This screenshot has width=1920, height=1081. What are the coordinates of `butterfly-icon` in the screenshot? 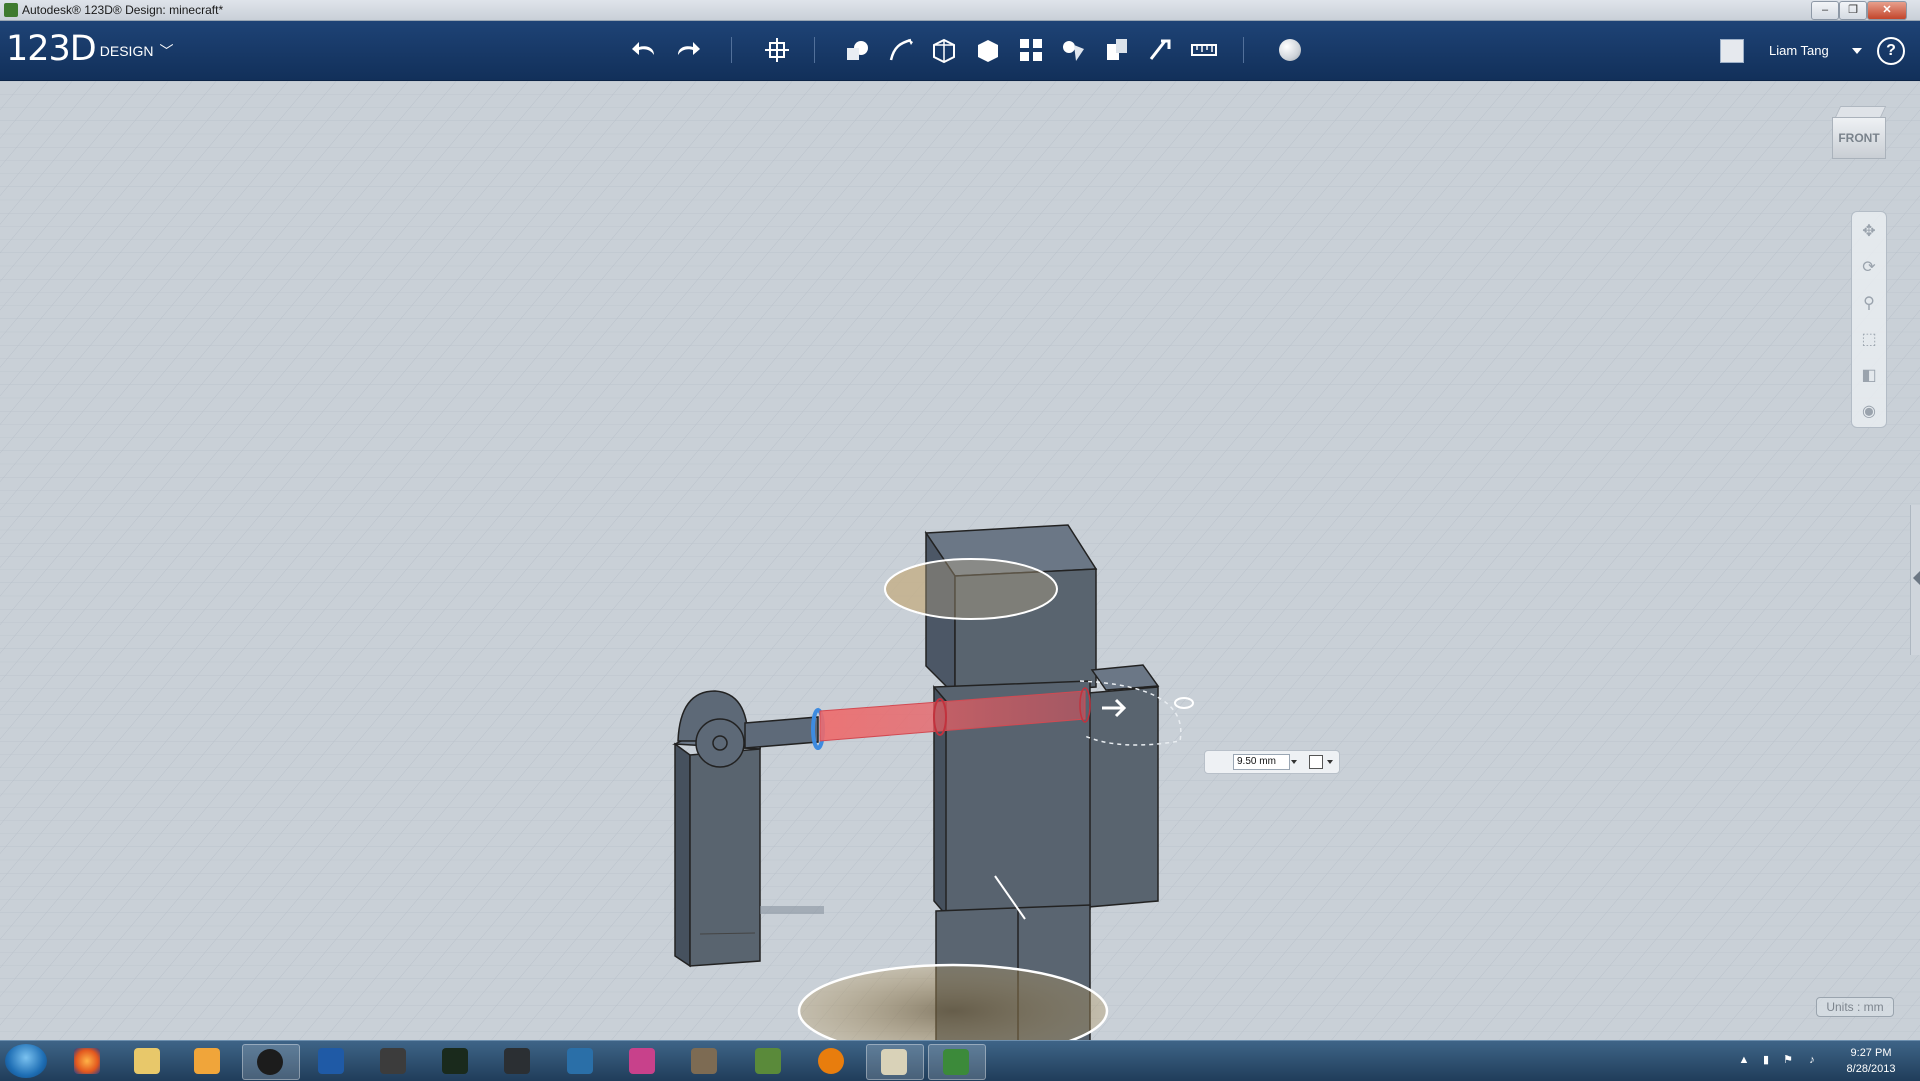 It's located at (581, 1061).